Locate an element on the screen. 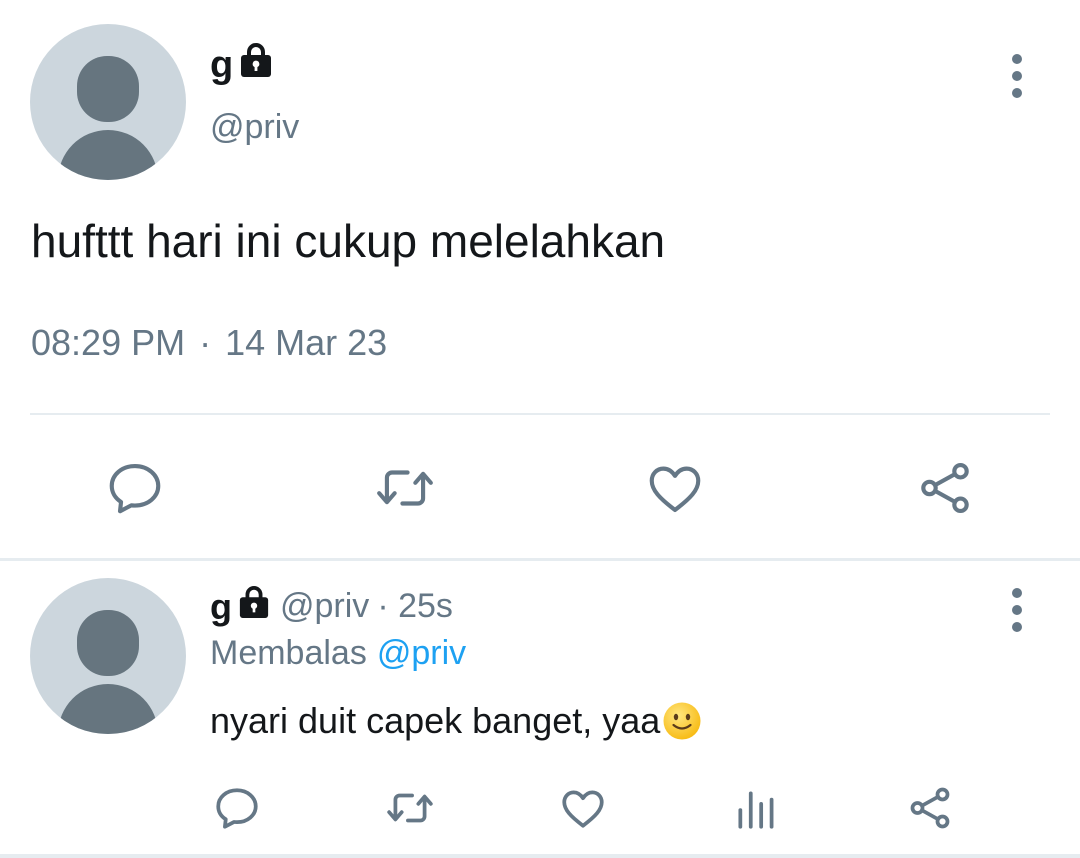 The image size is (1080, 858). author-handle: @priv is located at coordinates (254, 127).